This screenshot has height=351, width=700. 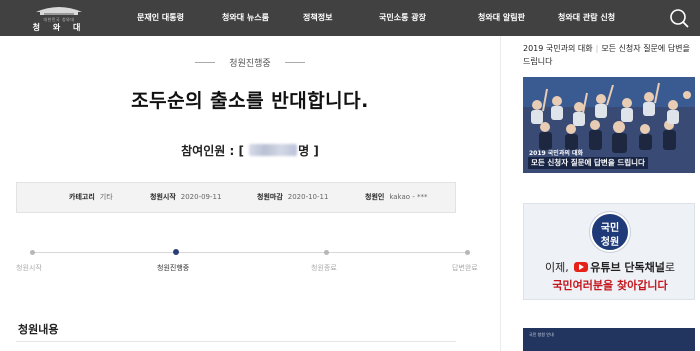 I want to click on progress-timeline, so click(x=250, y=252).